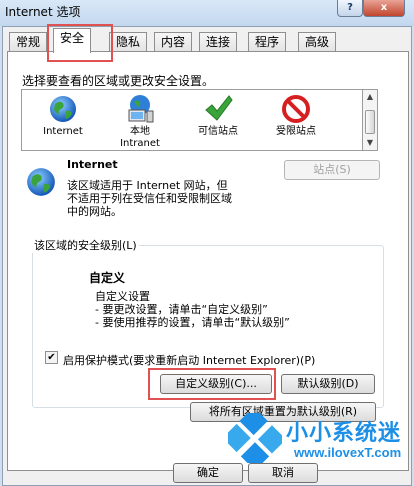  What do you see at coordinates (92, 164) in the screenshot?
I see `zone-name: Internet` at bounding box center [92, 164].